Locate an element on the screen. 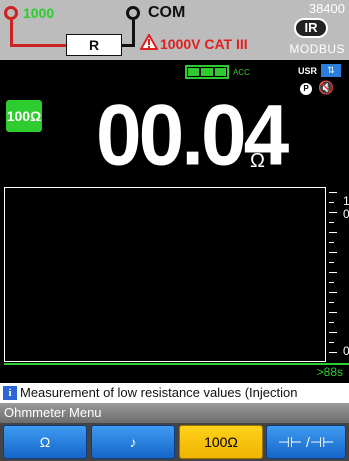 Image resolution: width=349 pixels, height=461 pixels. softkey-range-button: 100Ω is located at coordinates (221, 442).